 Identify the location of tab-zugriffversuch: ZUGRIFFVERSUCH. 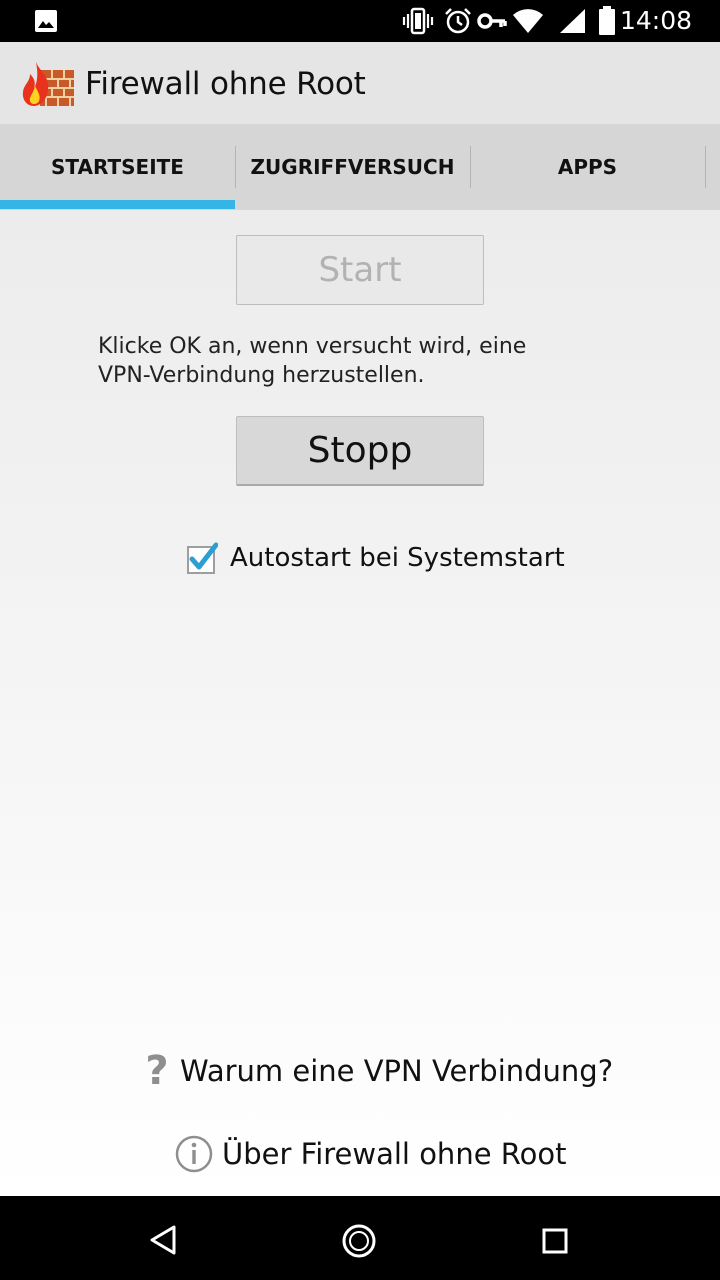
(352, 167).